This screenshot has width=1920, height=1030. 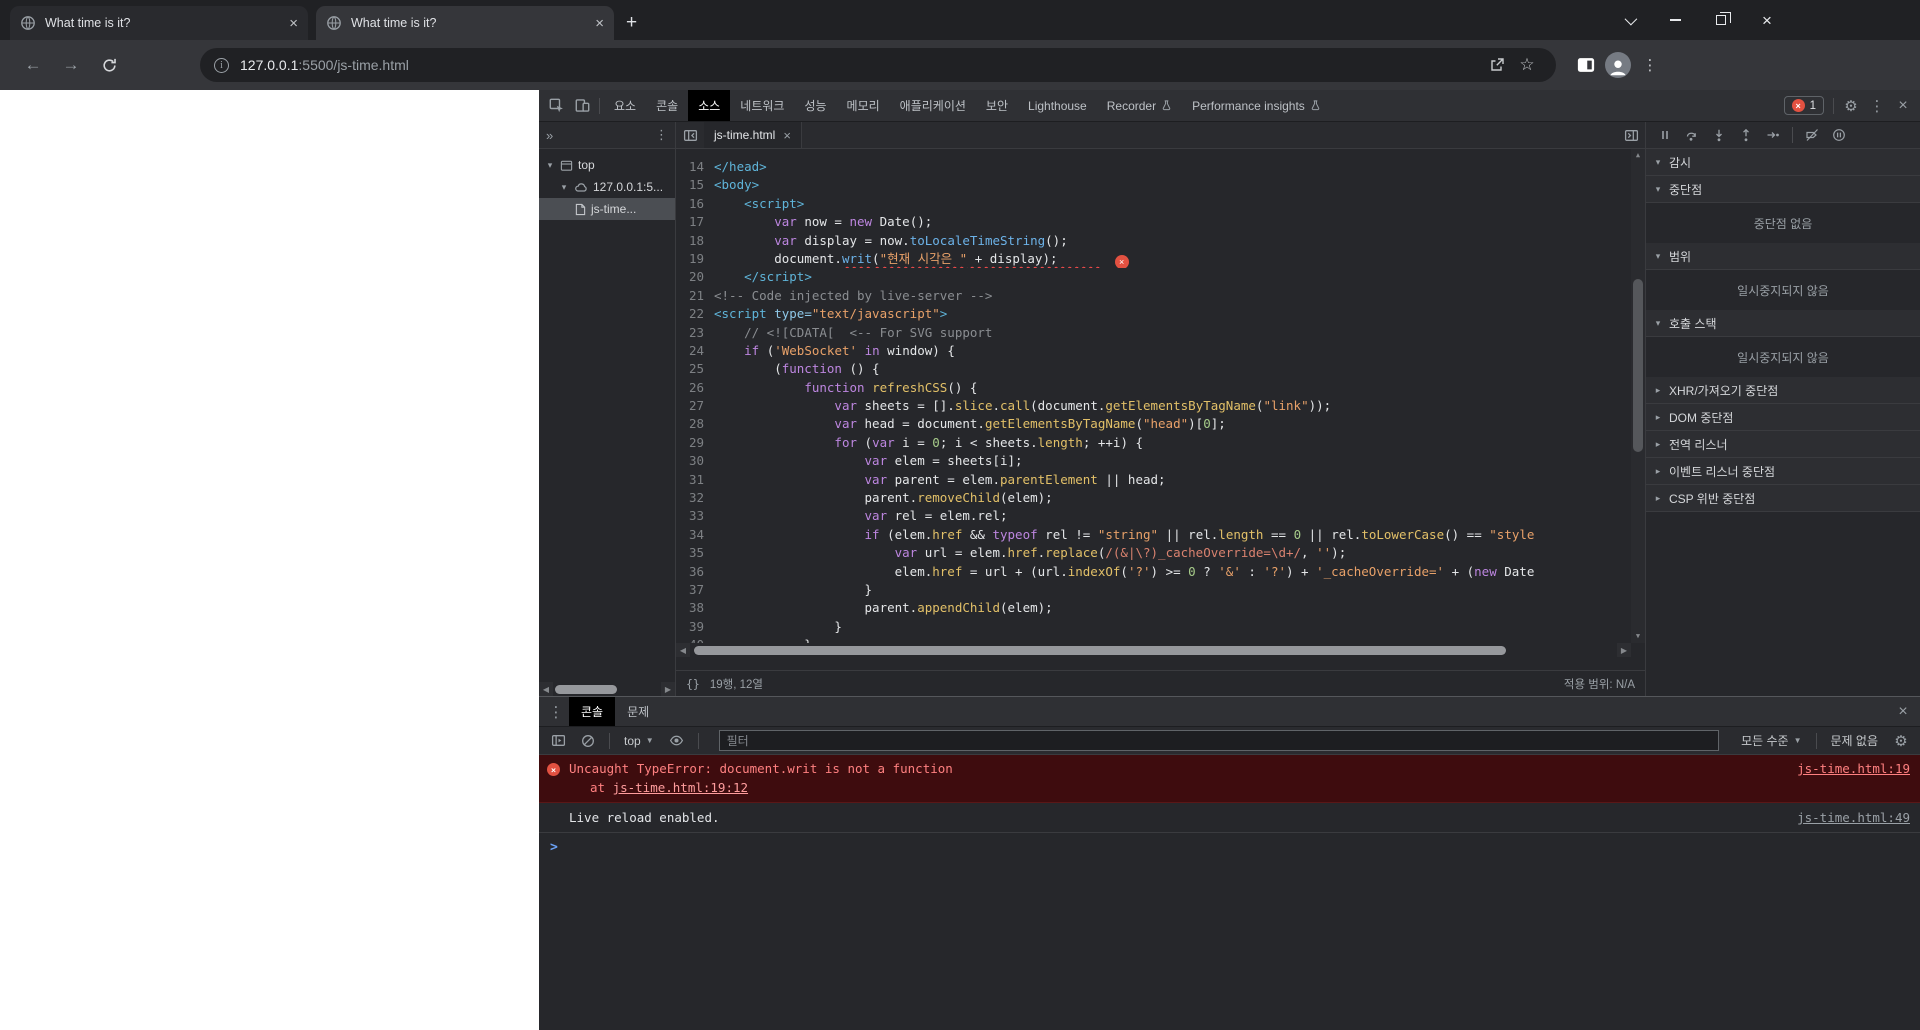 What do you see at coordinates (695, 498) in the screenshot?
I see `line-number: 32` at bounding box center [695, 498].